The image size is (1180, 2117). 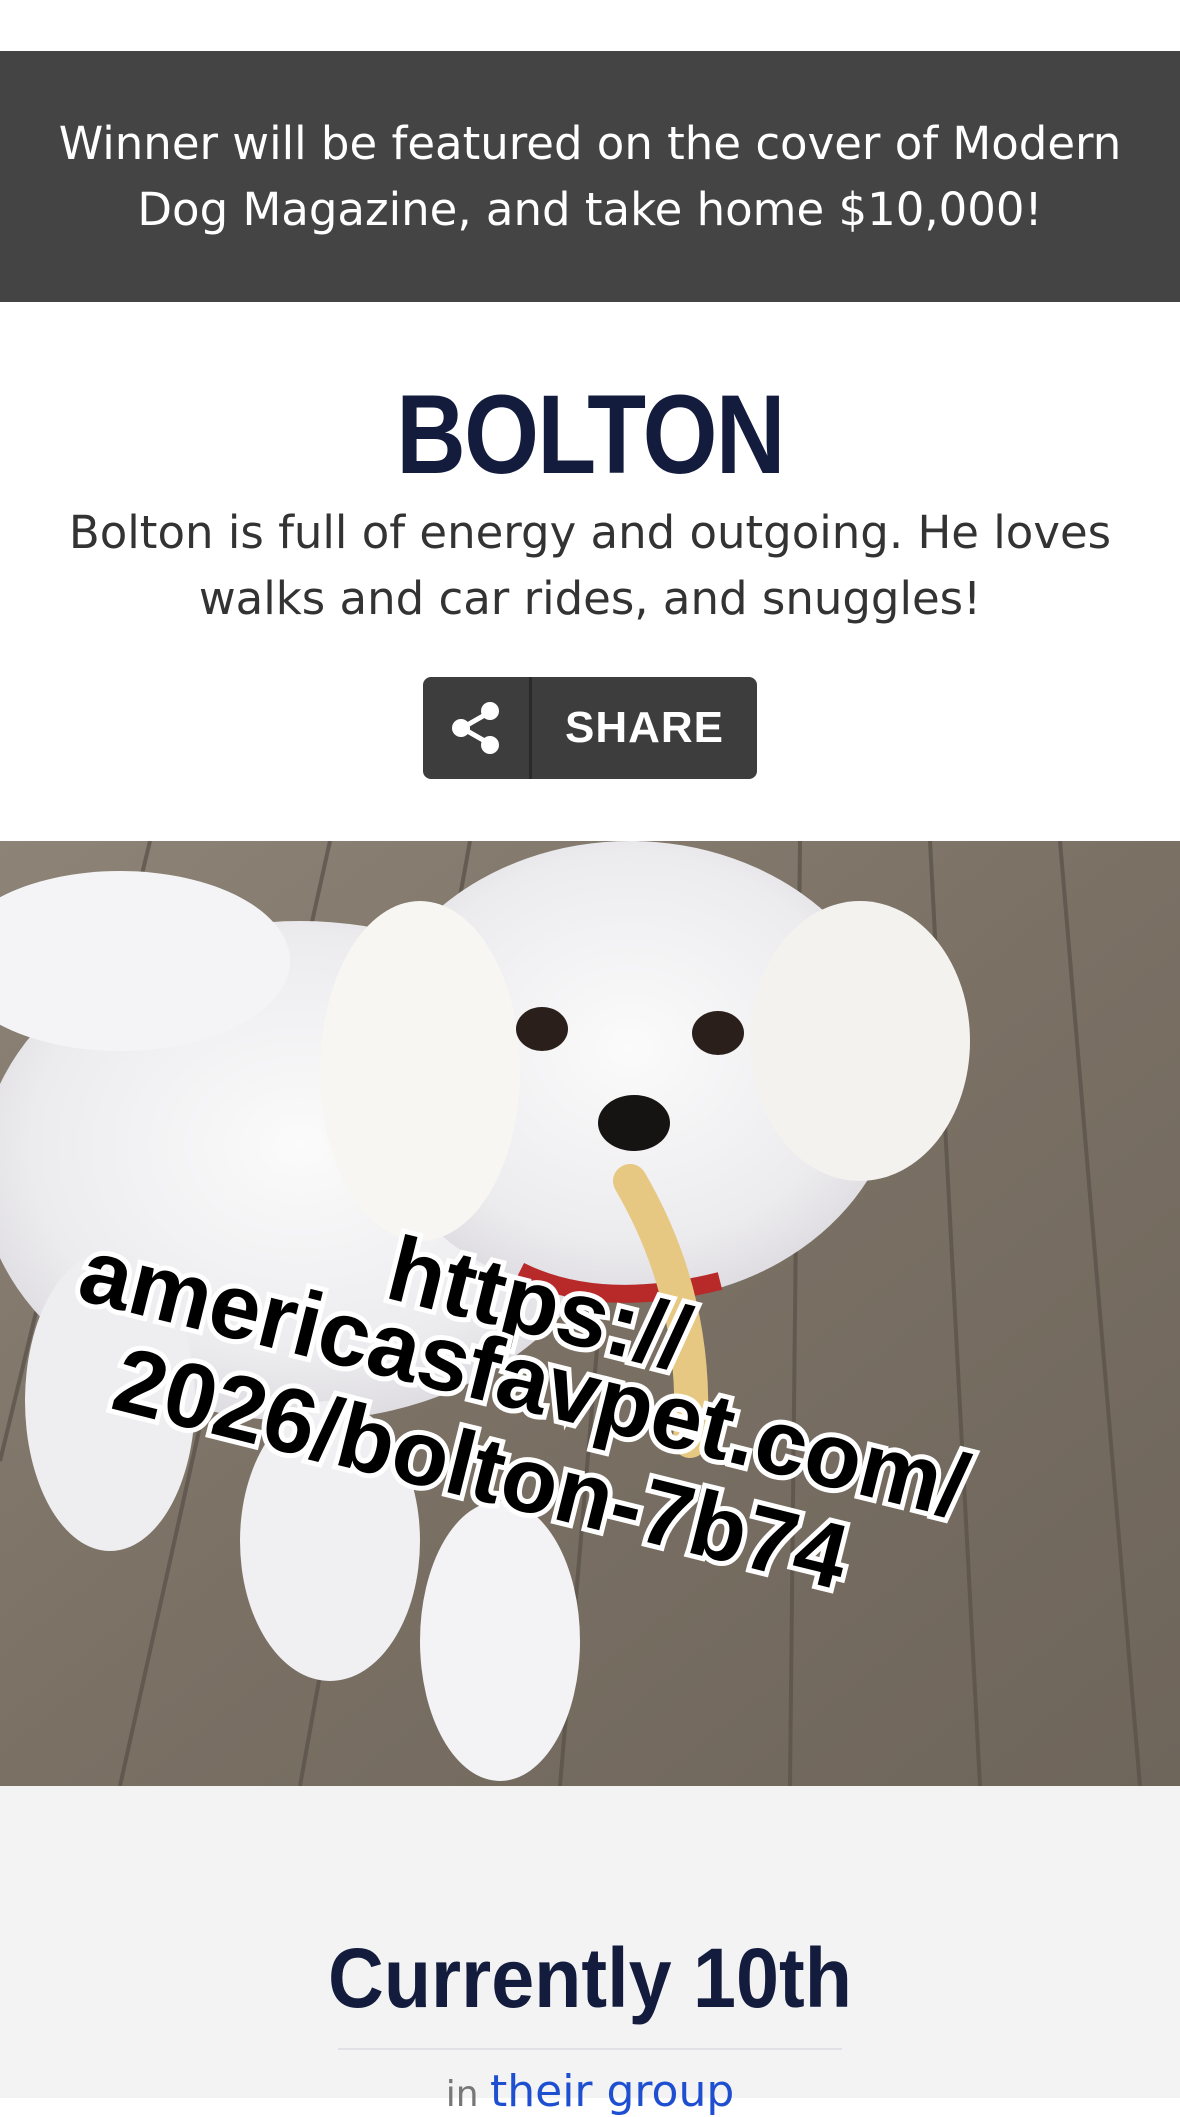 I want to click on ranking-subtitle: in their group, so click(x=590, y=2091).